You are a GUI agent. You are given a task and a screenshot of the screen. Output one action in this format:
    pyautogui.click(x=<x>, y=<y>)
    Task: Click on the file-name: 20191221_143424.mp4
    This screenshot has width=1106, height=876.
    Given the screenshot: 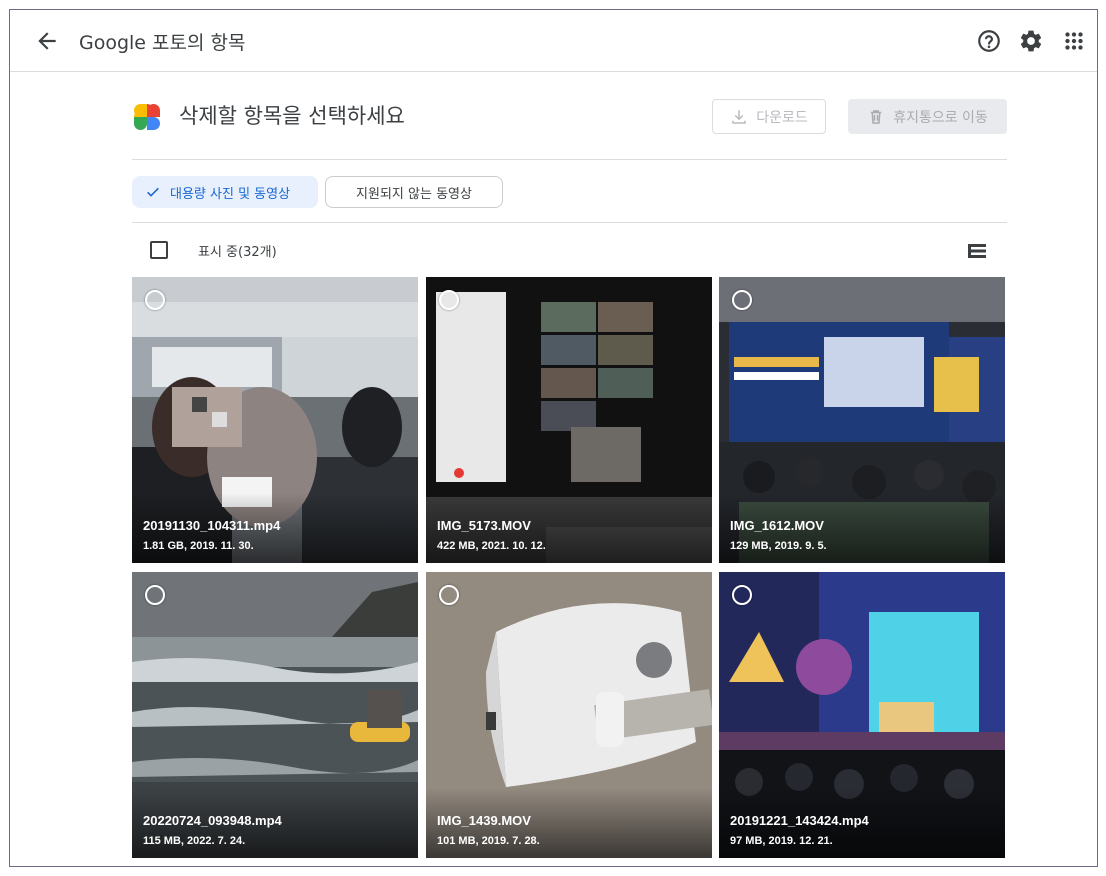 What is the action you would take?
    pyautogui.click(x=799, y=820)
    